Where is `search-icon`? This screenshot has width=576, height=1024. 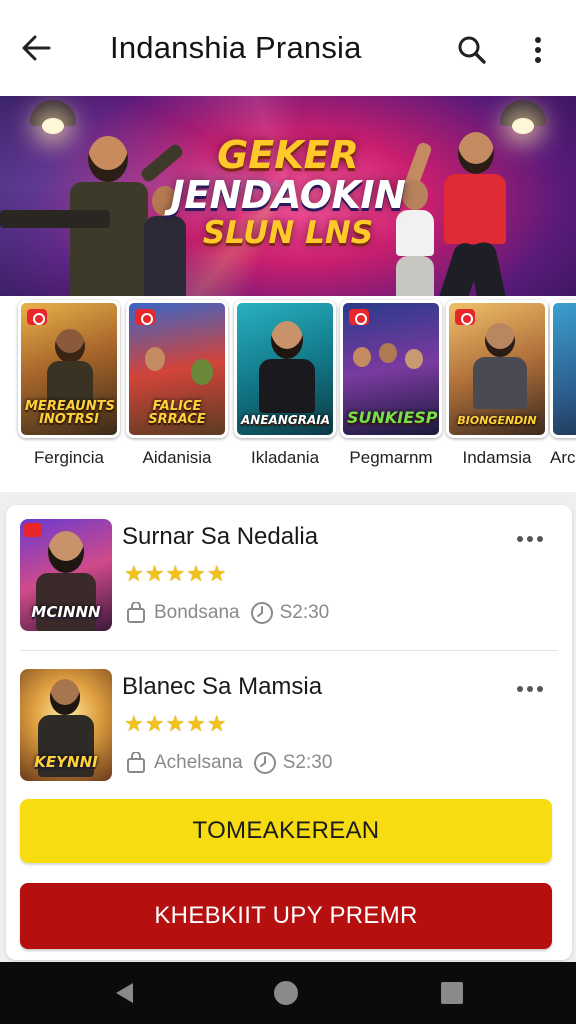
search-icon is located at coordinates (472, 50).